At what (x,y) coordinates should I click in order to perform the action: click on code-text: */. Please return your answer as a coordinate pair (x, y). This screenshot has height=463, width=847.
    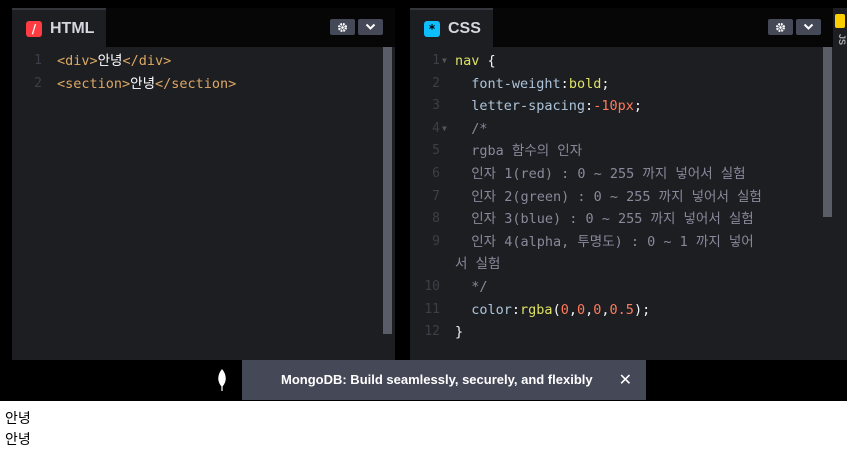
    Looking at the image, I should click on (471, 286).